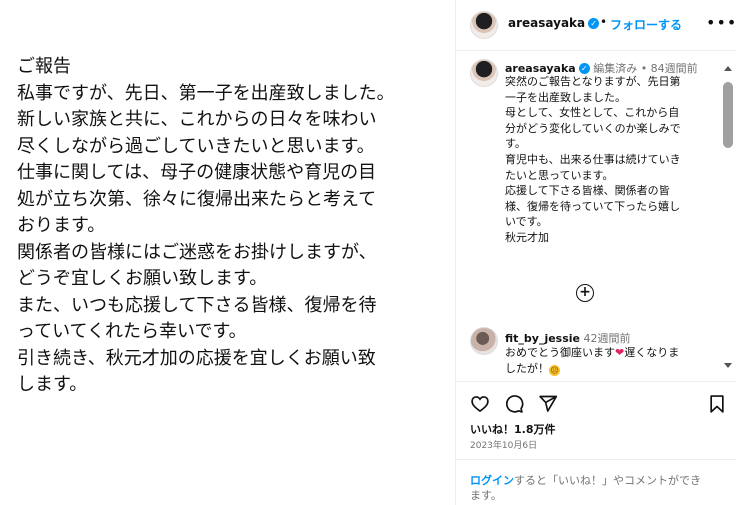 This screenshot has height=505, width=736. Describe the element at coordinates (592, 113) in the screenshot. I see `caption-line: 母として、女性として、これから自` at that location.